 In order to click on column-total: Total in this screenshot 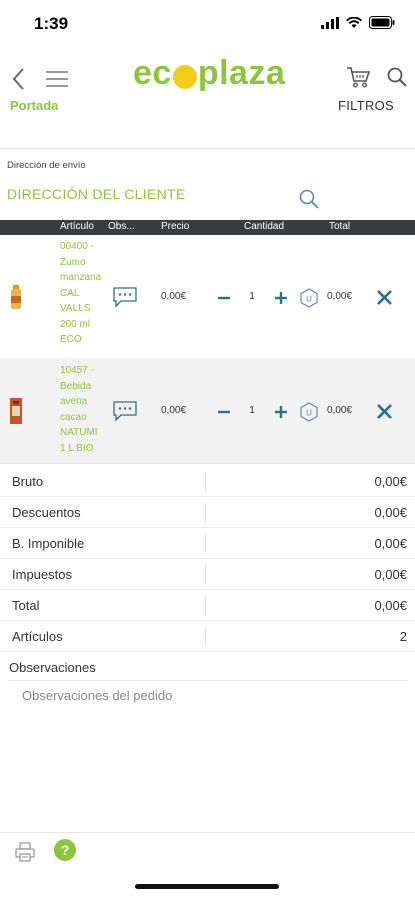, I will do `click(340, 226)`.